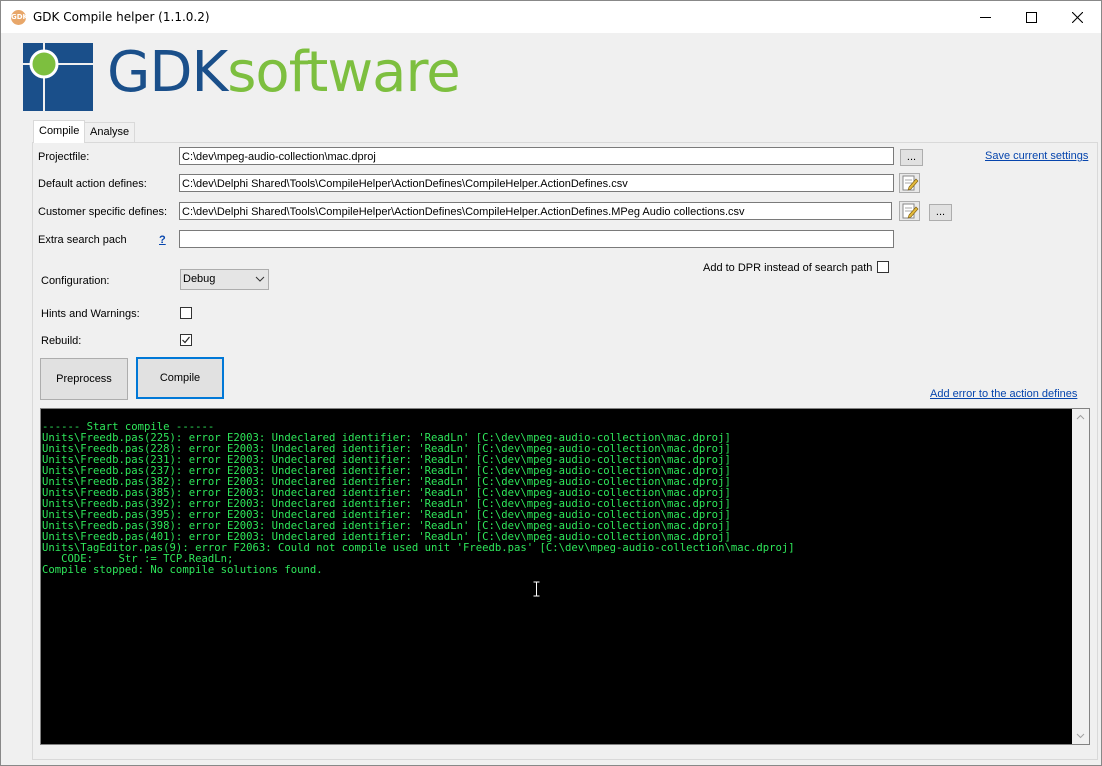 This screenshot has width=1102, height=766. Describe the element at coordinates (162, 240) in the screenshot. I see `extra-search-help-link: ?` at that location.